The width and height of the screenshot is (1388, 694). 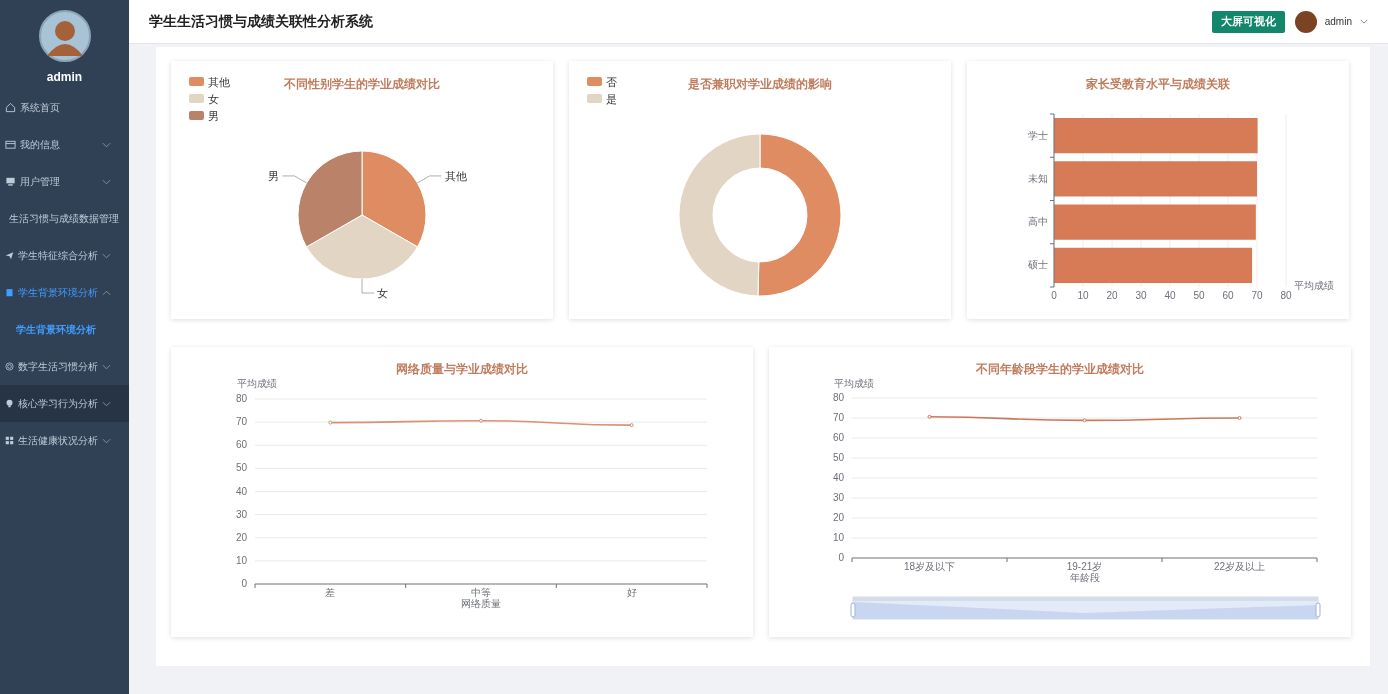 I want to click on sidebar-item: 用户管理, so click(x=64, y=181).